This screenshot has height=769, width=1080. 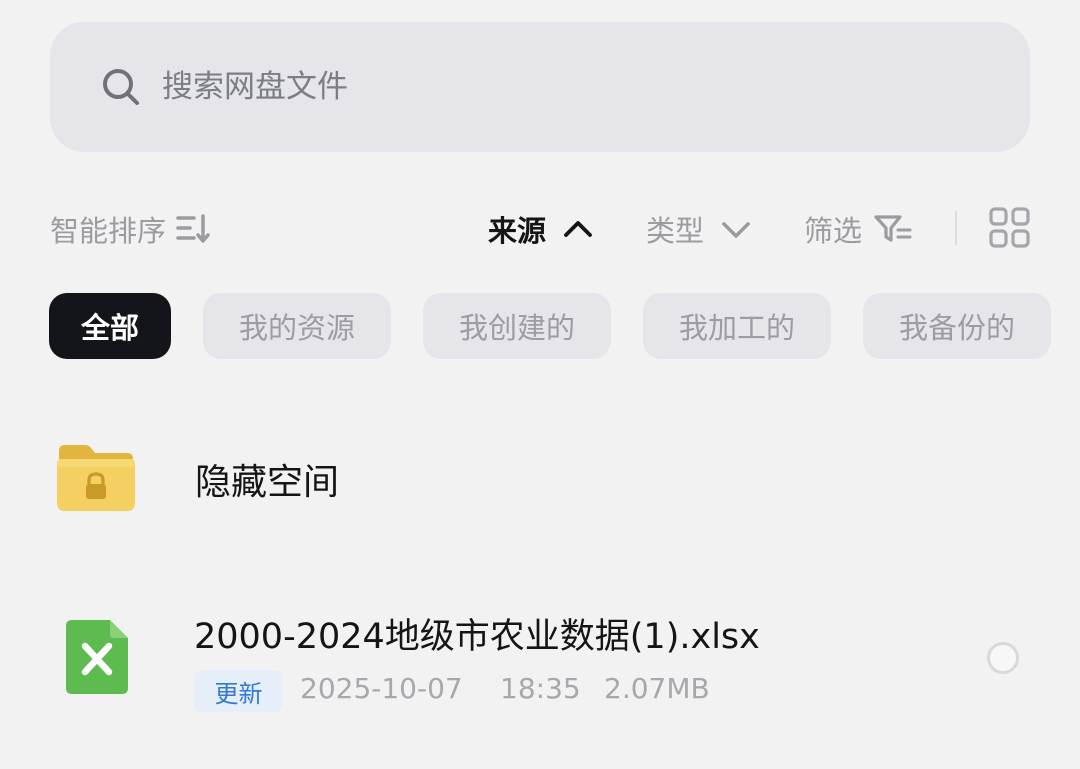 What do you see at coordinates (517, 231) in the screenshot?
I see `source-label: 来源` at bounding box center [517, 231].